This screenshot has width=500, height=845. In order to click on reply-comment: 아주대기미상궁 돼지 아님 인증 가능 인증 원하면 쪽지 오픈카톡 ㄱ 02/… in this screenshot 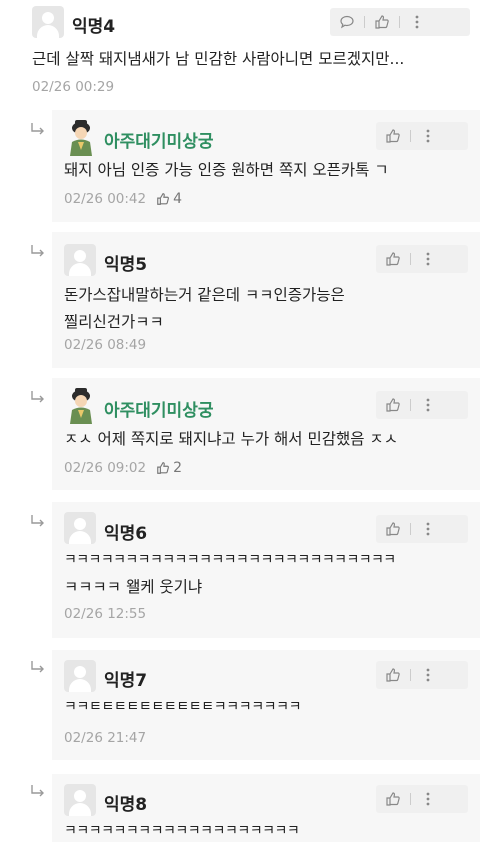, I will do `click(250, 166)`.